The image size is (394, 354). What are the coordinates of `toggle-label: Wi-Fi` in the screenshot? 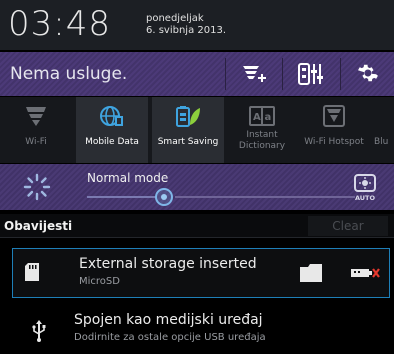 It's located at (36, 142).